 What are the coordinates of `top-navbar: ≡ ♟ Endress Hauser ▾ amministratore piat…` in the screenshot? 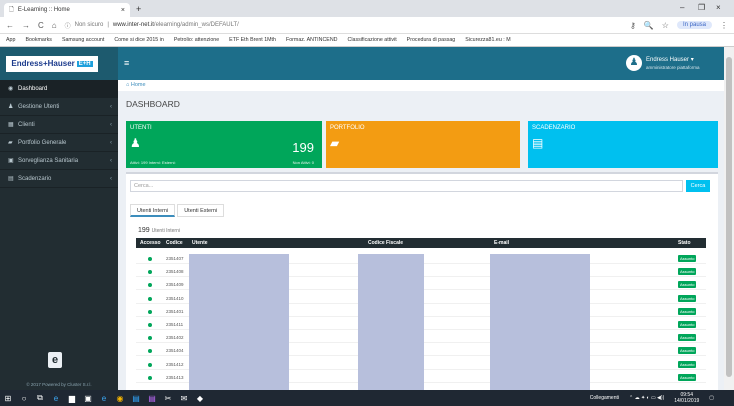 It's located at (421, 63).